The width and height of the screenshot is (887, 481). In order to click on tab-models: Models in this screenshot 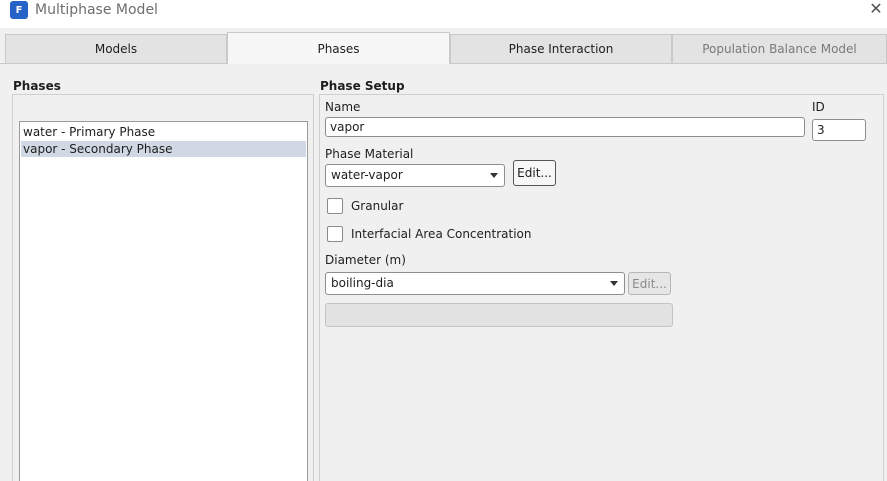, I will do `click(116, 48)`.